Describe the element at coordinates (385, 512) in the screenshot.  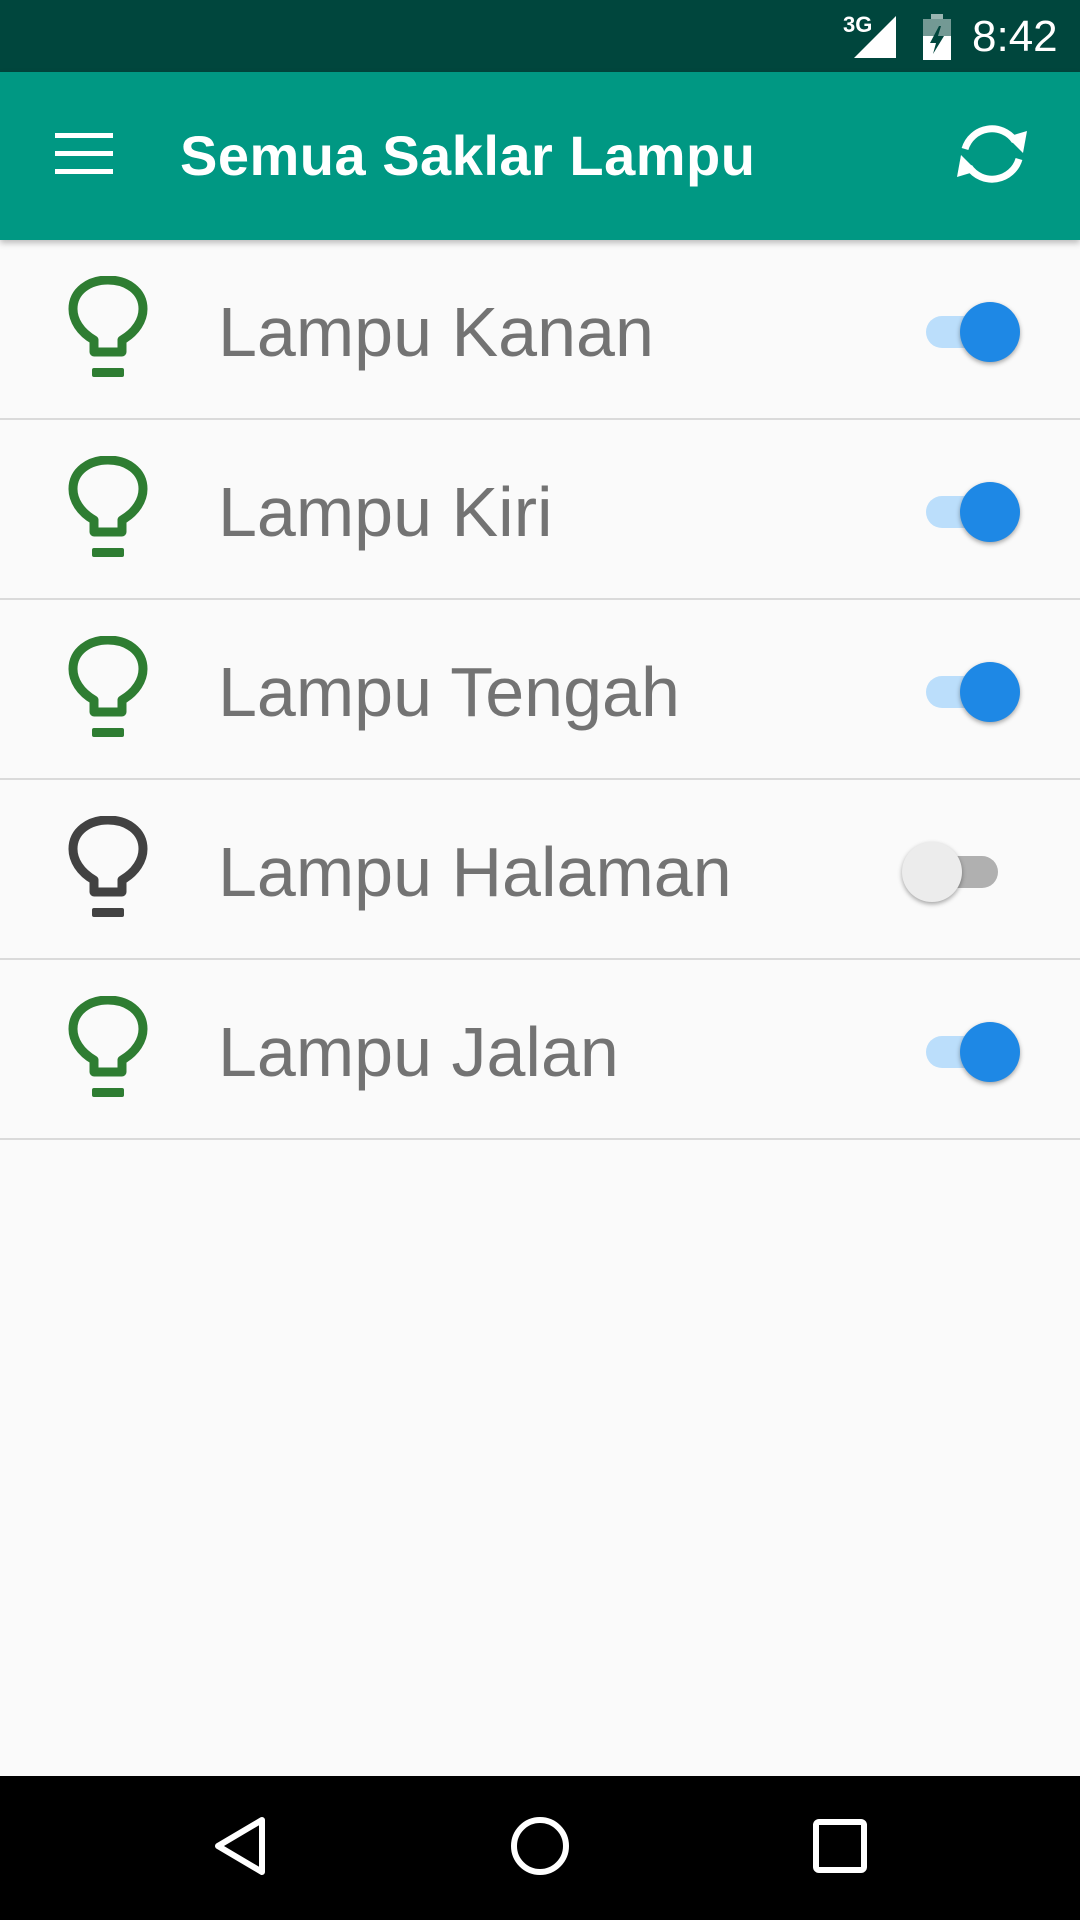
I see `lamp-label: Lampu Kiri` at that location.